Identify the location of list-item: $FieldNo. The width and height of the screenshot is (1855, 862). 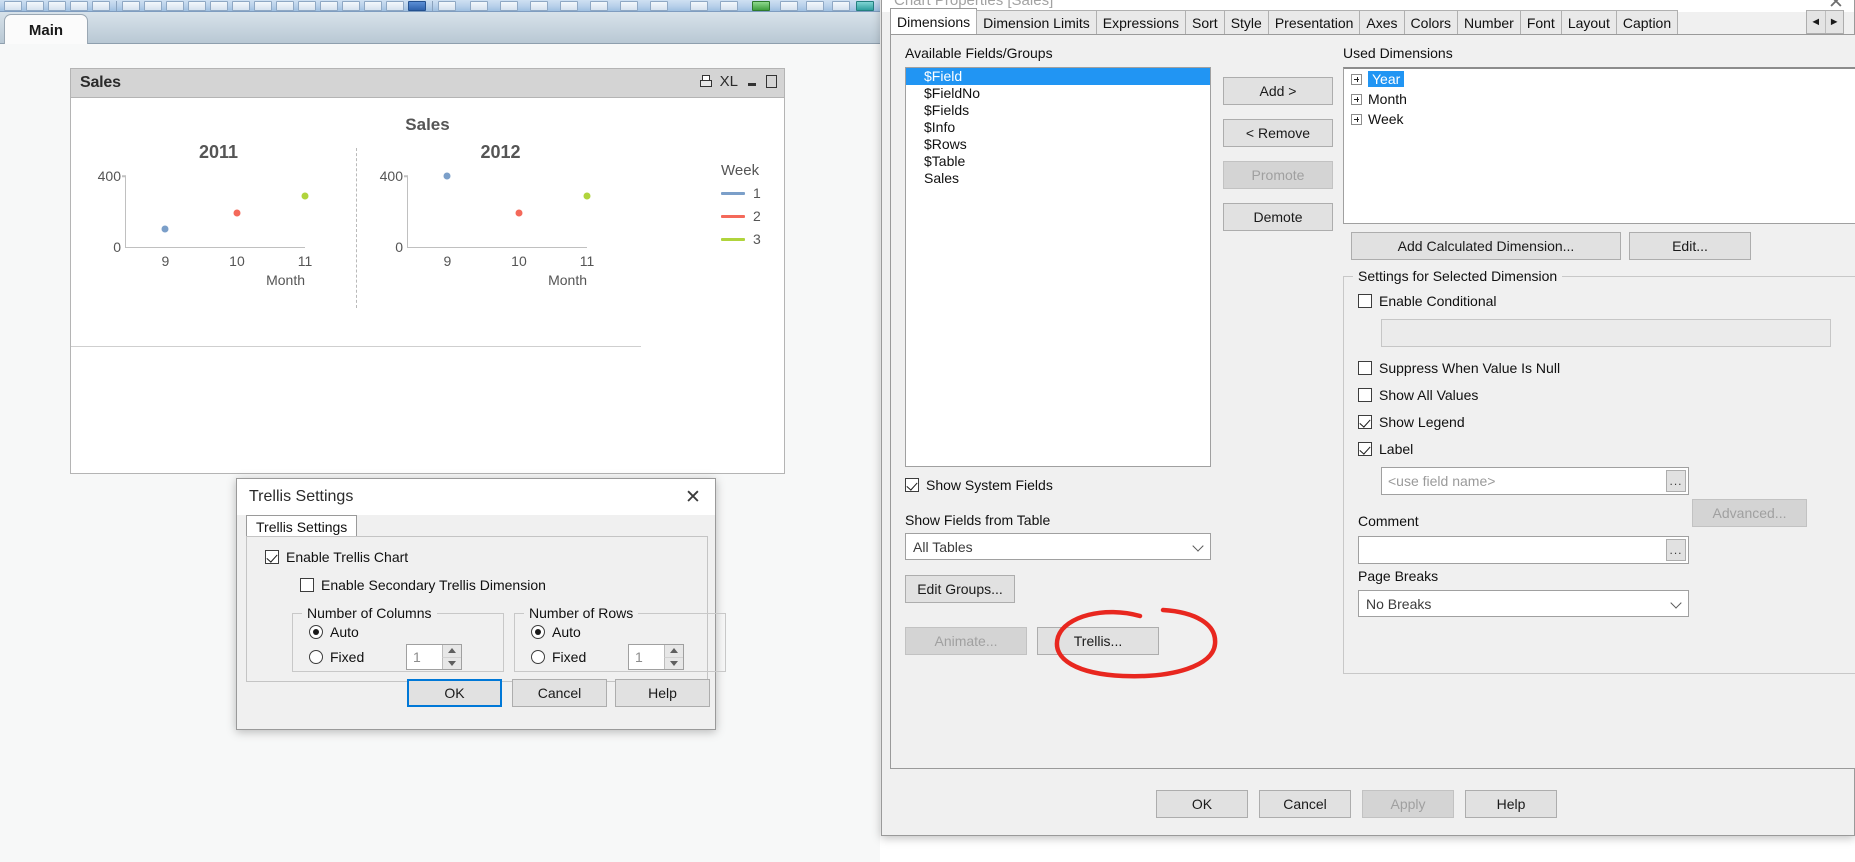
(1058, 93).